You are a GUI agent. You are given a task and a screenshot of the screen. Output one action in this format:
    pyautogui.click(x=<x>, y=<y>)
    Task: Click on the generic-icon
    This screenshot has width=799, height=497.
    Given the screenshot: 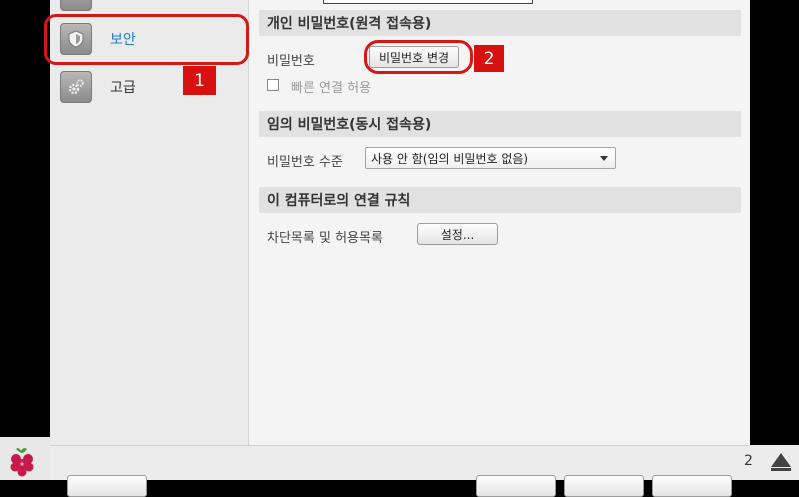 What is the action you would take?
    pyautogui.click(x=76, y=5)
    